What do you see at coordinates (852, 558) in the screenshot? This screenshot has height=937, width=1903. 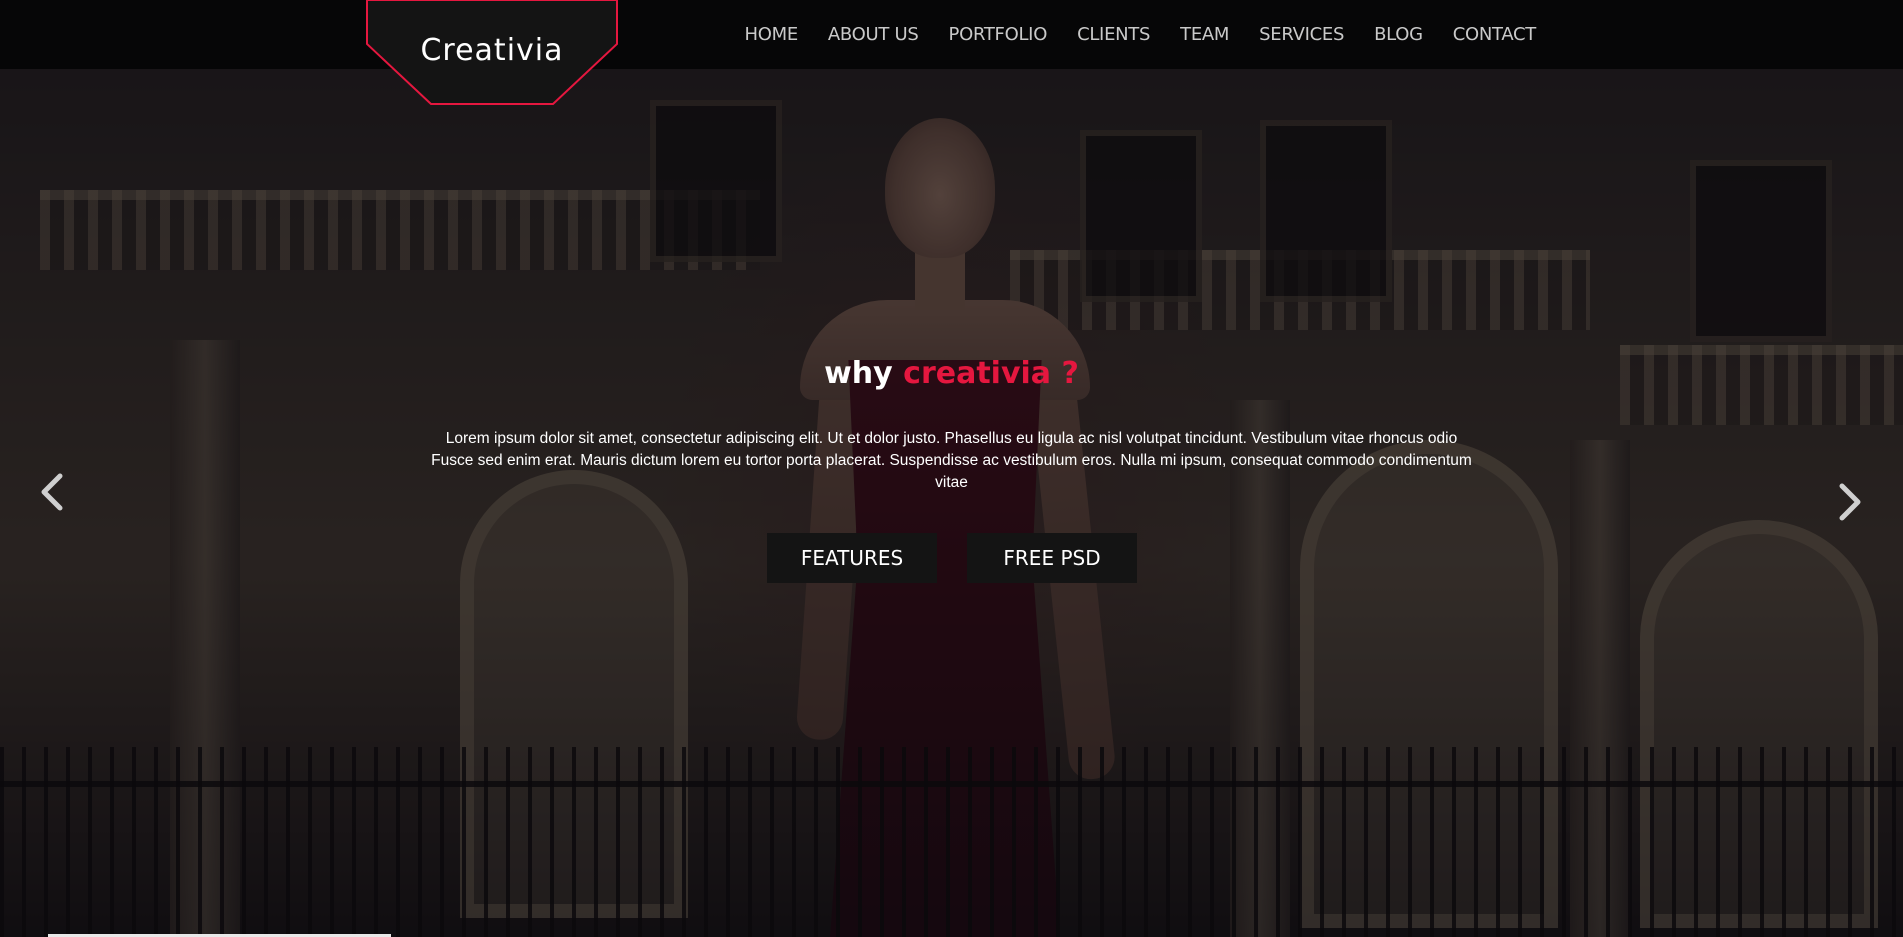 I see `features-button: FEATURES` at bounding box center [852, 558].